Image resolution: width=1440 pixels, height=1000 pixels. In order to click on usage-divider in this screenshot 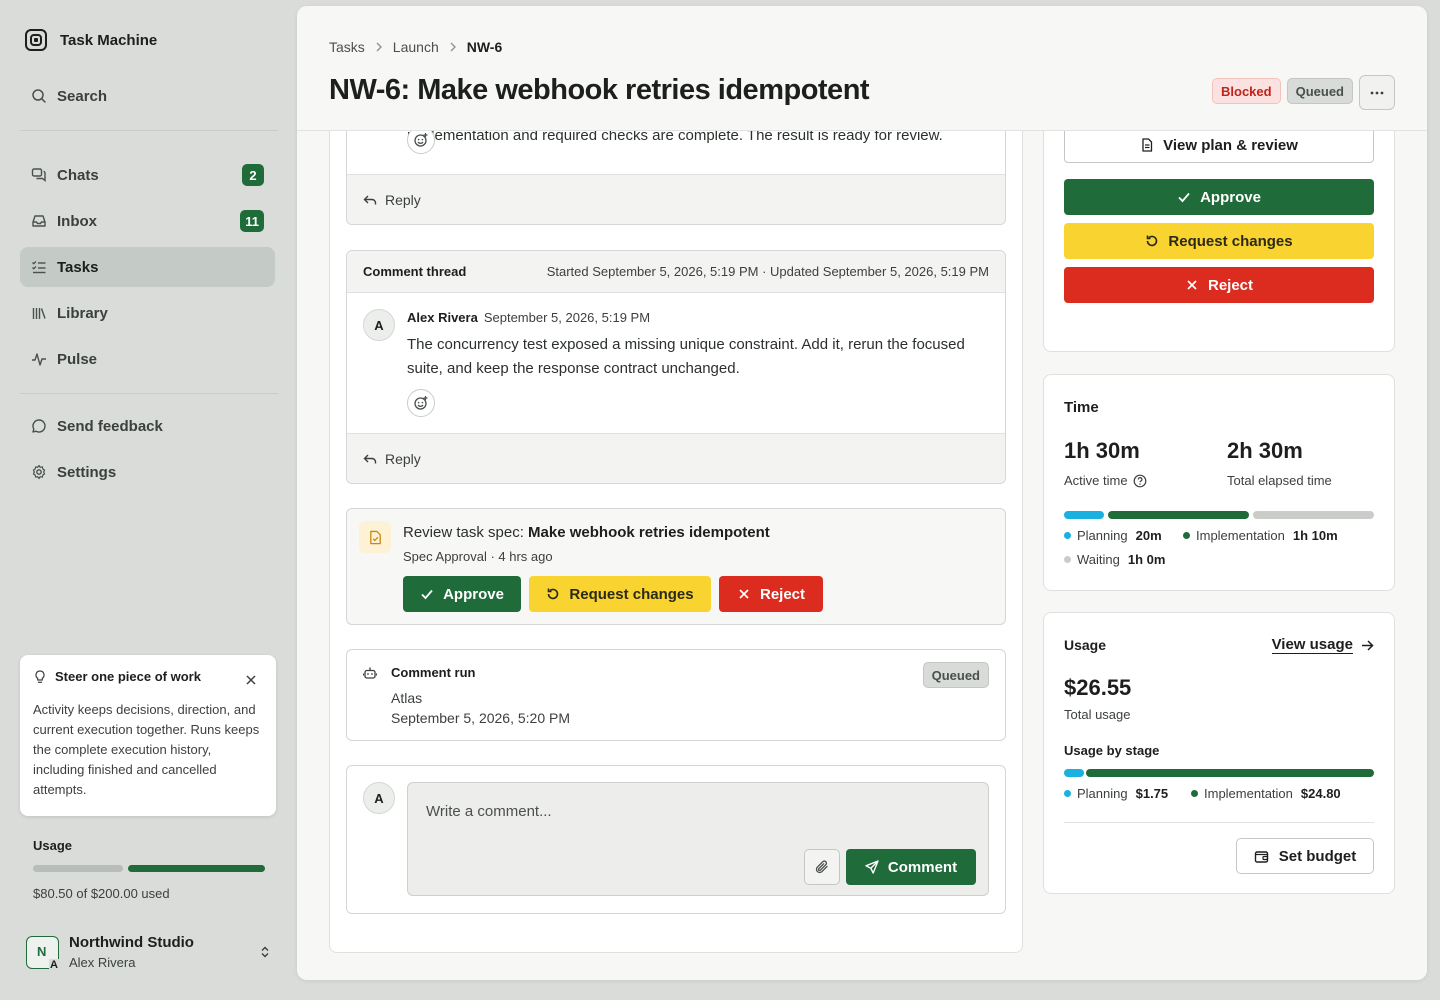, I will do `click(1219, 822)`.